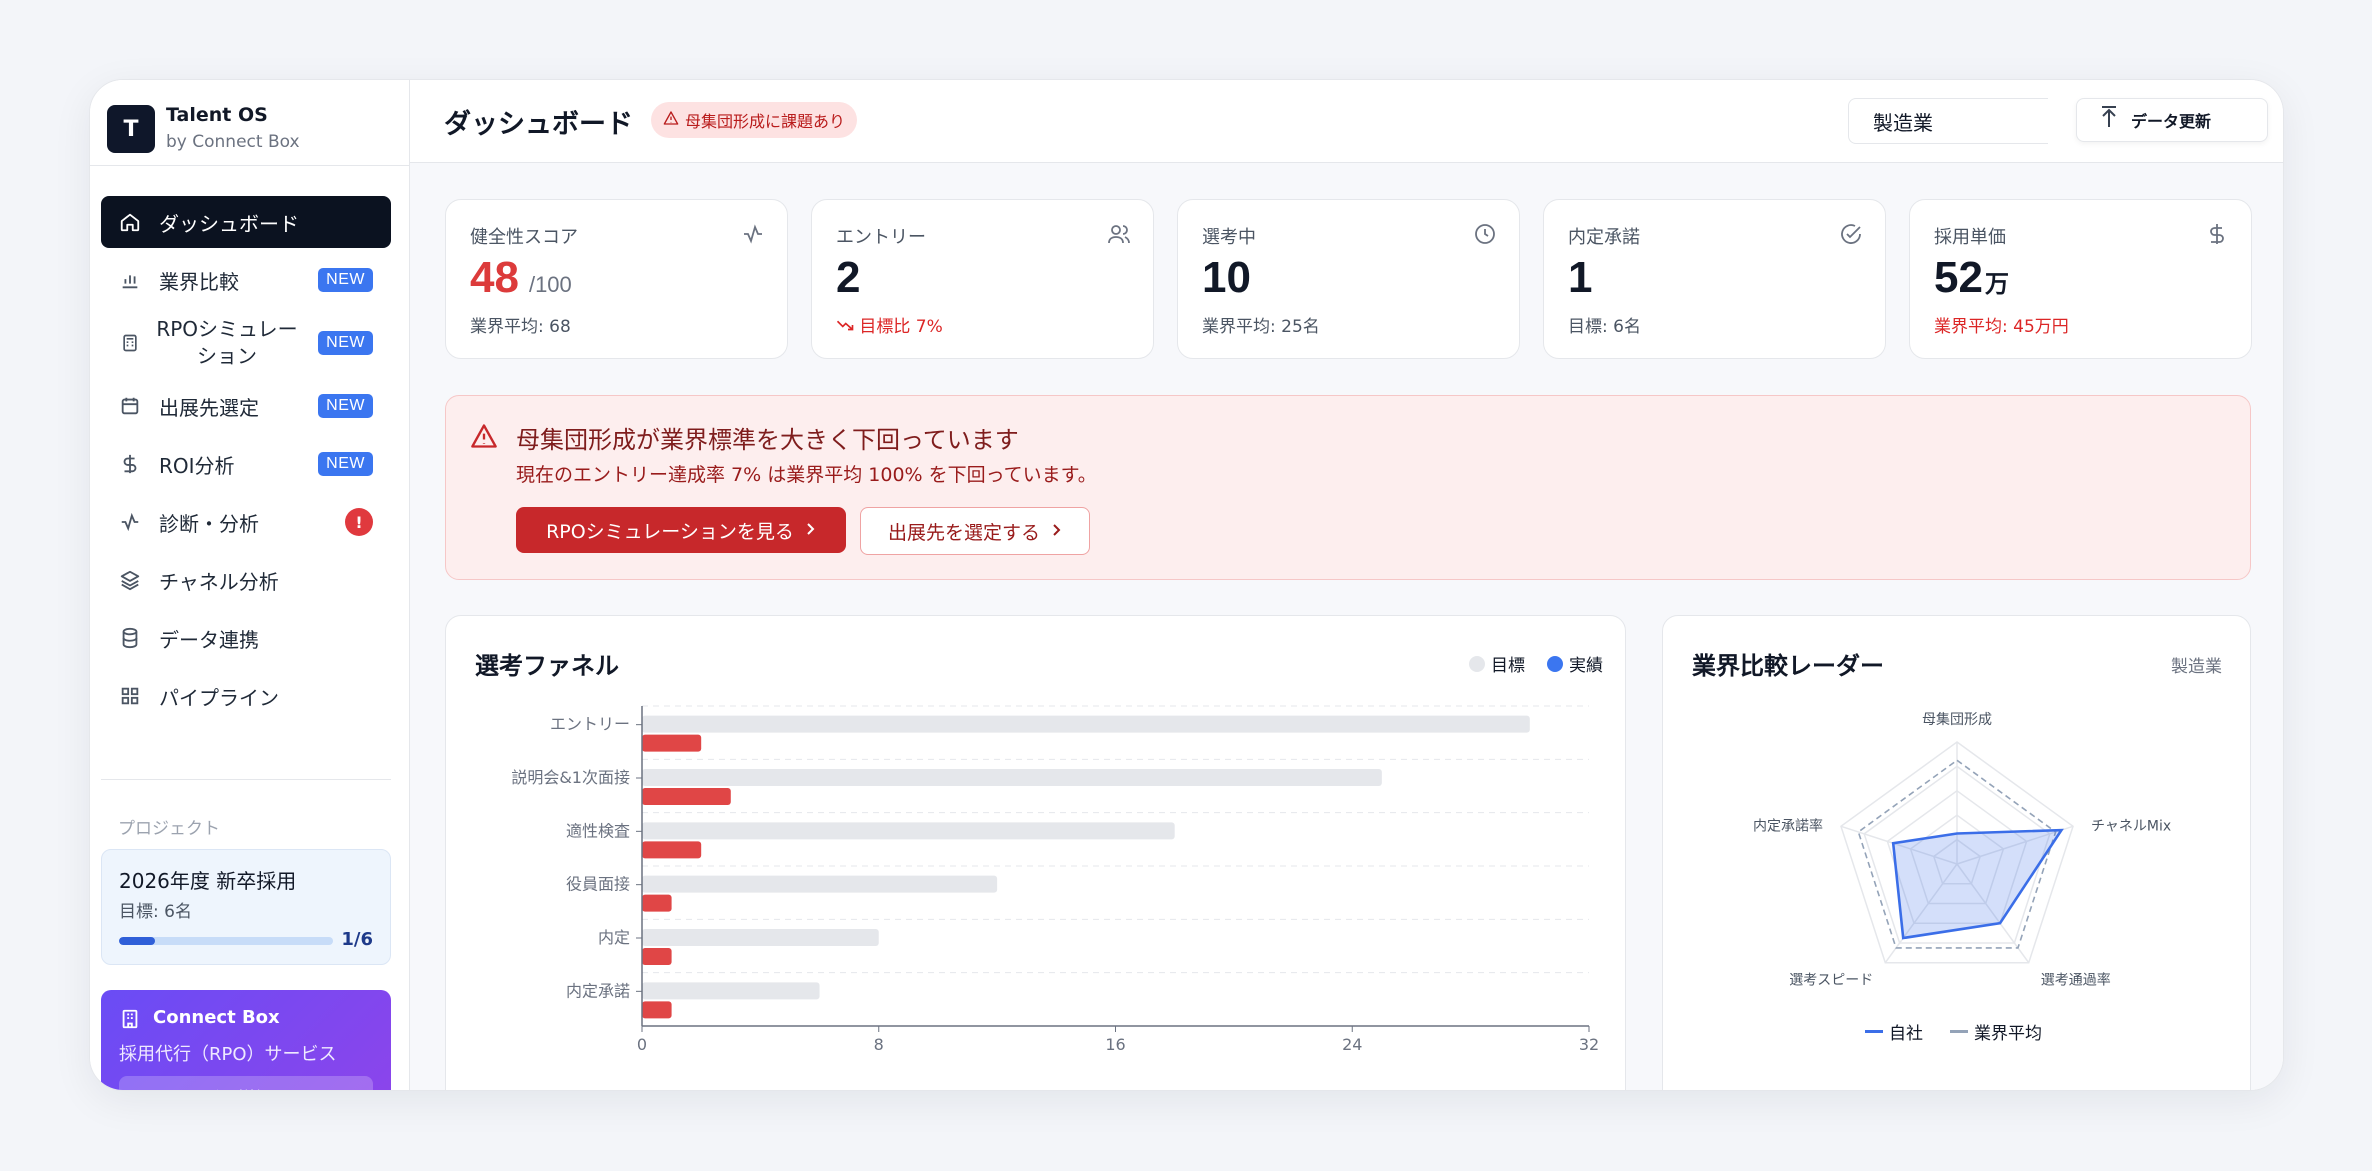  What do you see at coordinates (1906, 1034) in the screenshot?
I see `legend-label: 自社` at bounding box center [1906, 1034].